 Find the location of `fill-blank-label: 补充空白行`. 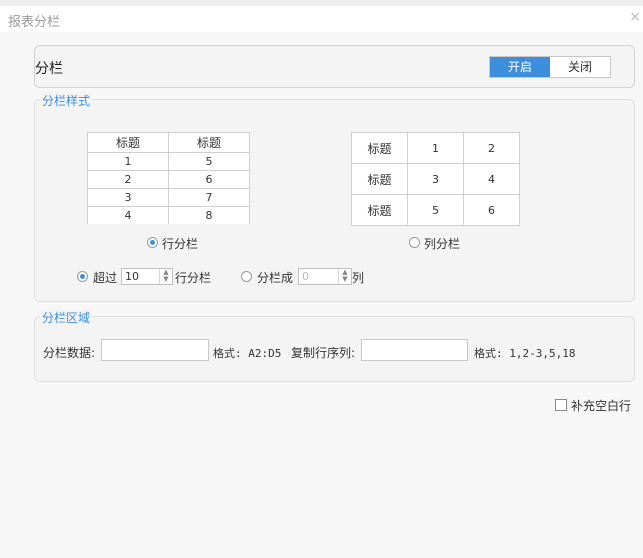

fill-blank-label: 补充空白行 is located at coordinates (601, 406).